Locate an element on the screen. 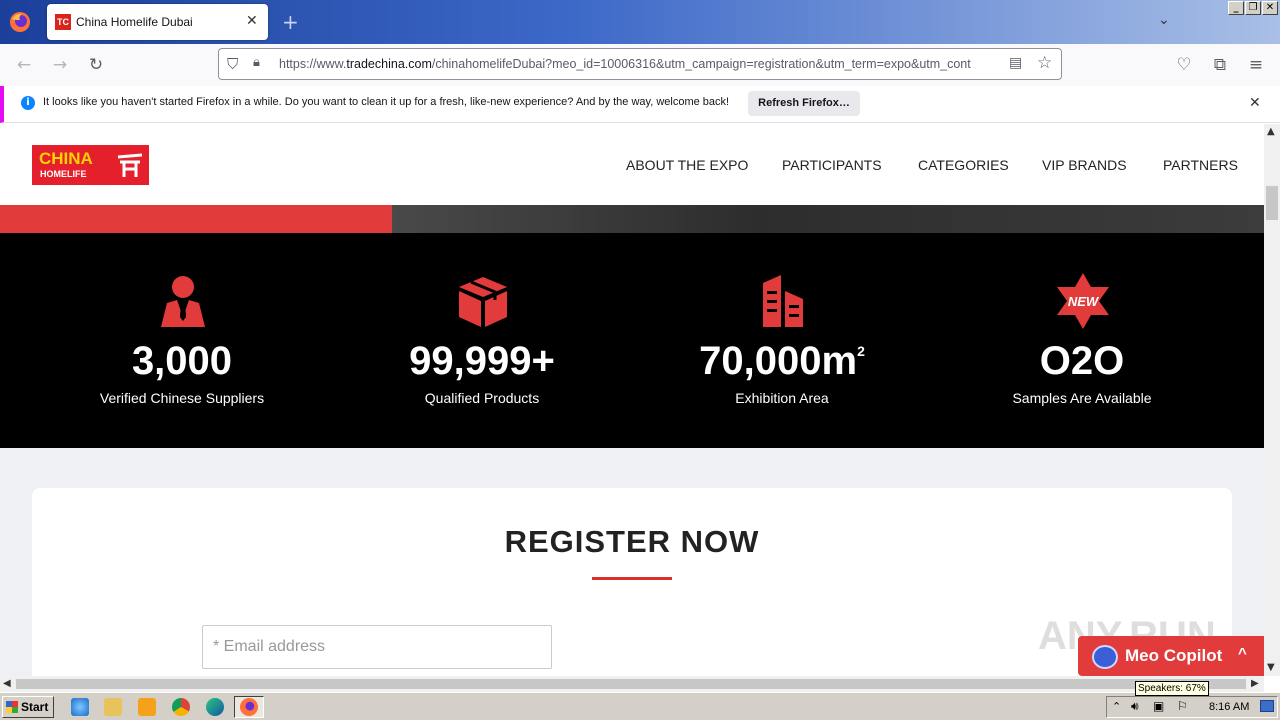  nav-partners: PARTNERS is located at coordinates (1200, 165).